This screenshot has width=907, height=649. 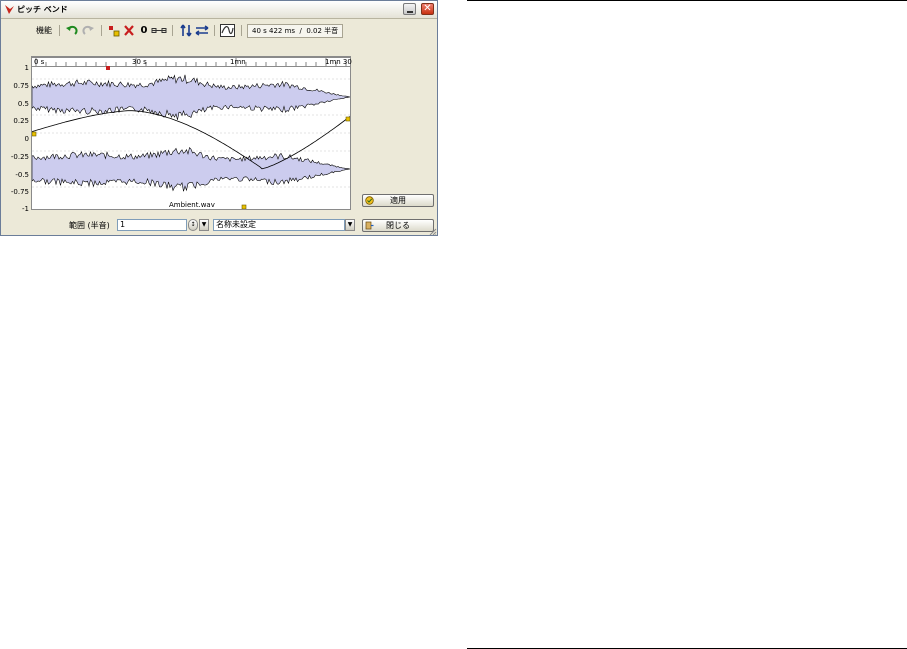 I want to click on envelope-point-start, so click(x=34, y=134).